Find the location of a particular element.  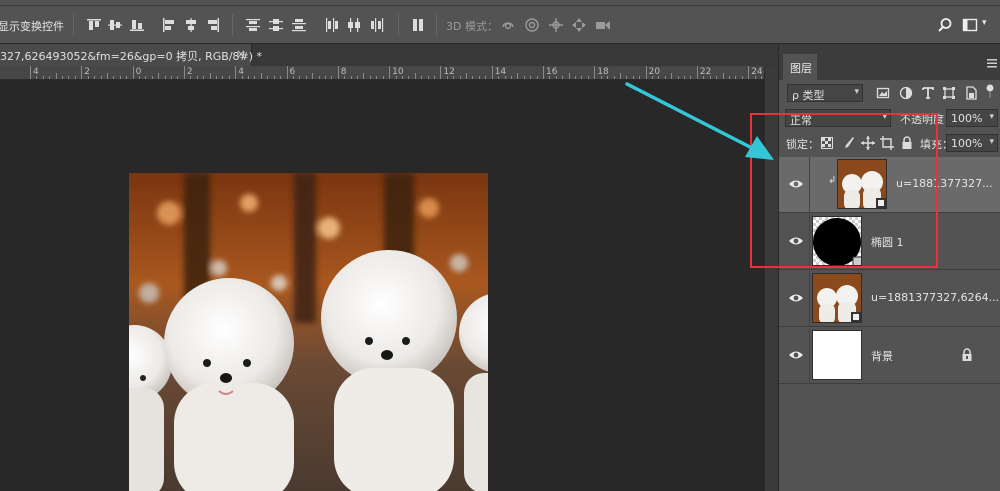

filter-smart-object-icon is located at coordinates (971, 93).